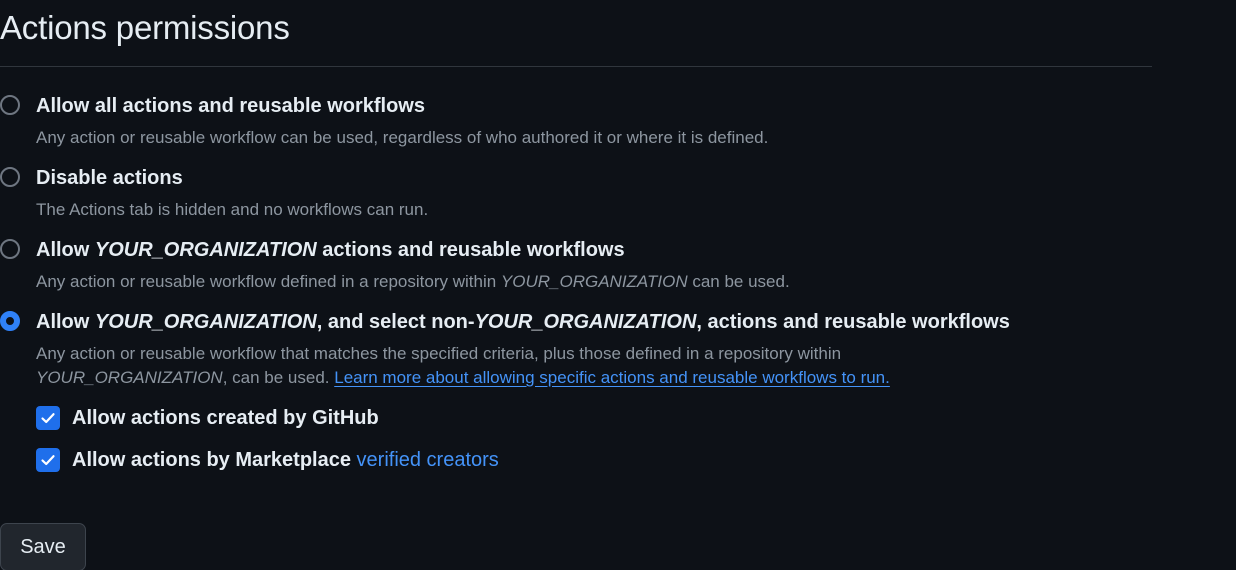  I want to click on radio-allow-all, so click(10, 105).